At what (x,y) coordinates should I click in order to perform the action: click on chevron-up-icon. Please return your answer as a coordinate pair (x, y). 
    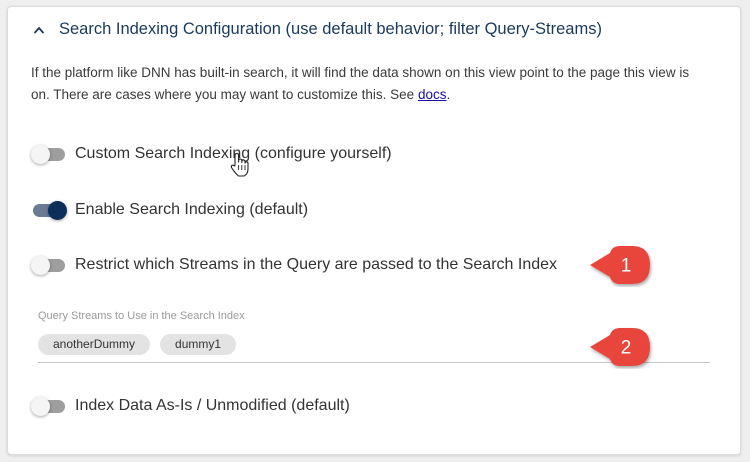
    Looking at the image, I should click on (39, 30).